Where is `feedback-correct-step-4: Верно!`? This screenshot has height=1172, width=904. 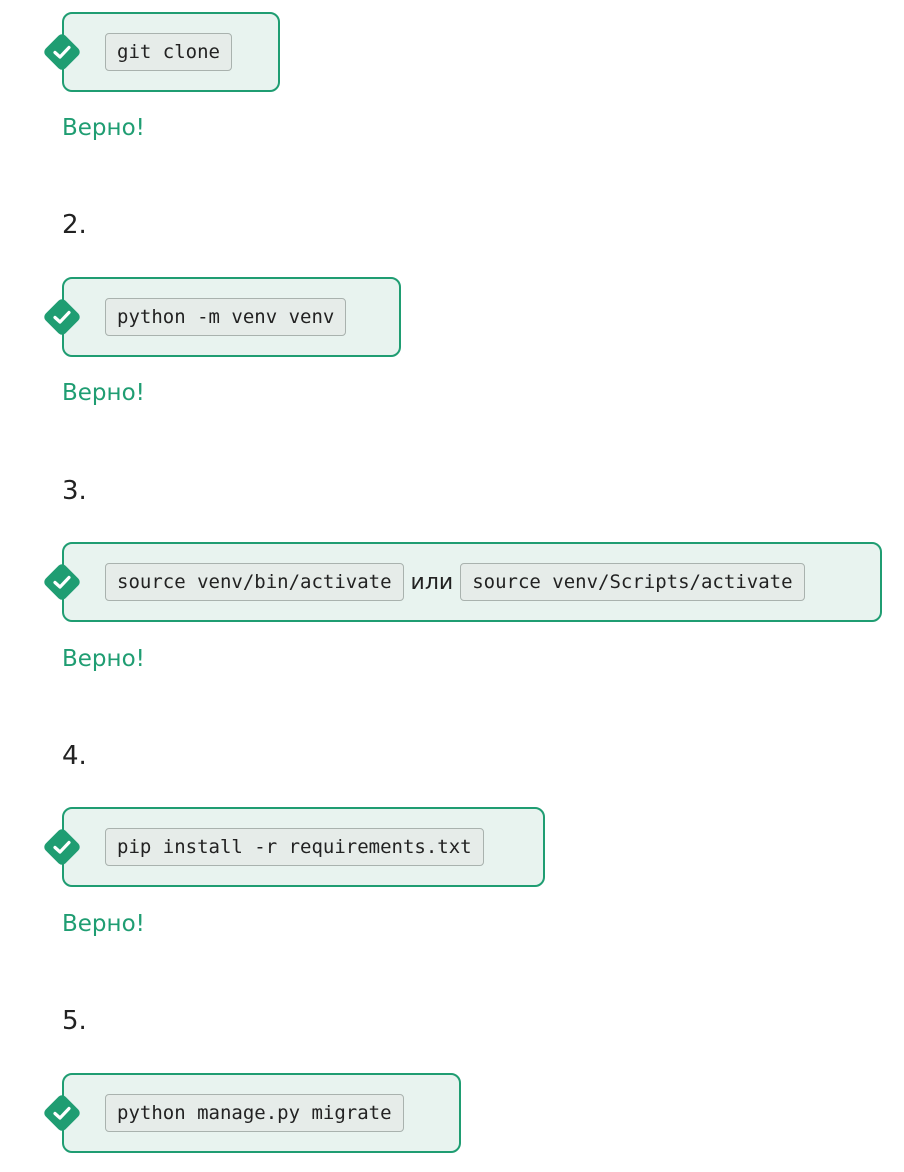
feedback-correct-step-4: Верно! is located at coordinates (103, 924).